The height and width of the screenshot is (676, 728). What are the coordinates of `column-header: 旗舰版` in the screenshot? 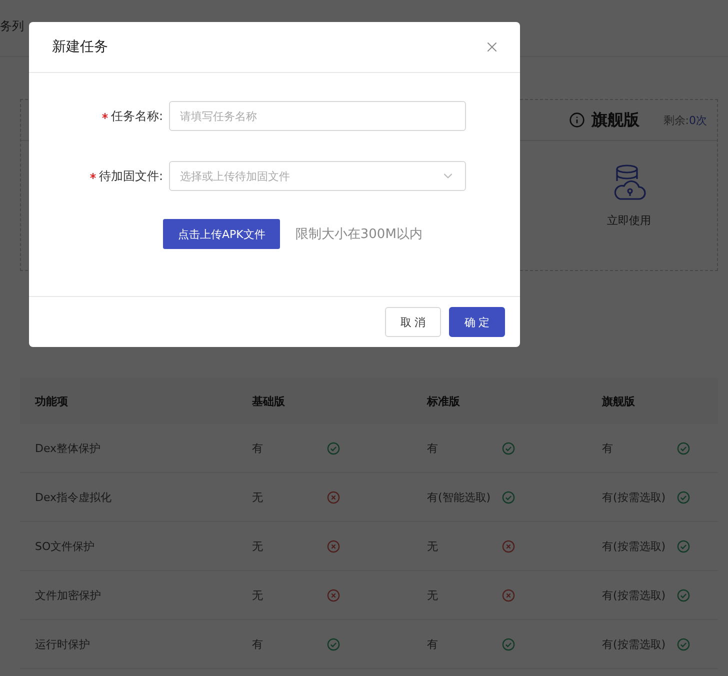 It's located at (619, 401).